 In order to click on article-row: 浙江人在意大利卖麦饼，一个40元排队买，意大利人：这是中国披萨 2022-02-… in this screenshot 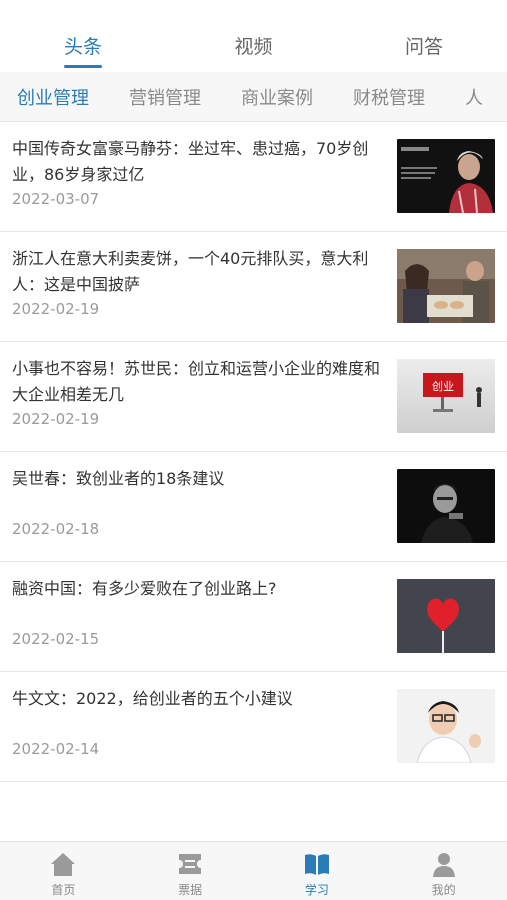, I will do `click(253, 287)`.